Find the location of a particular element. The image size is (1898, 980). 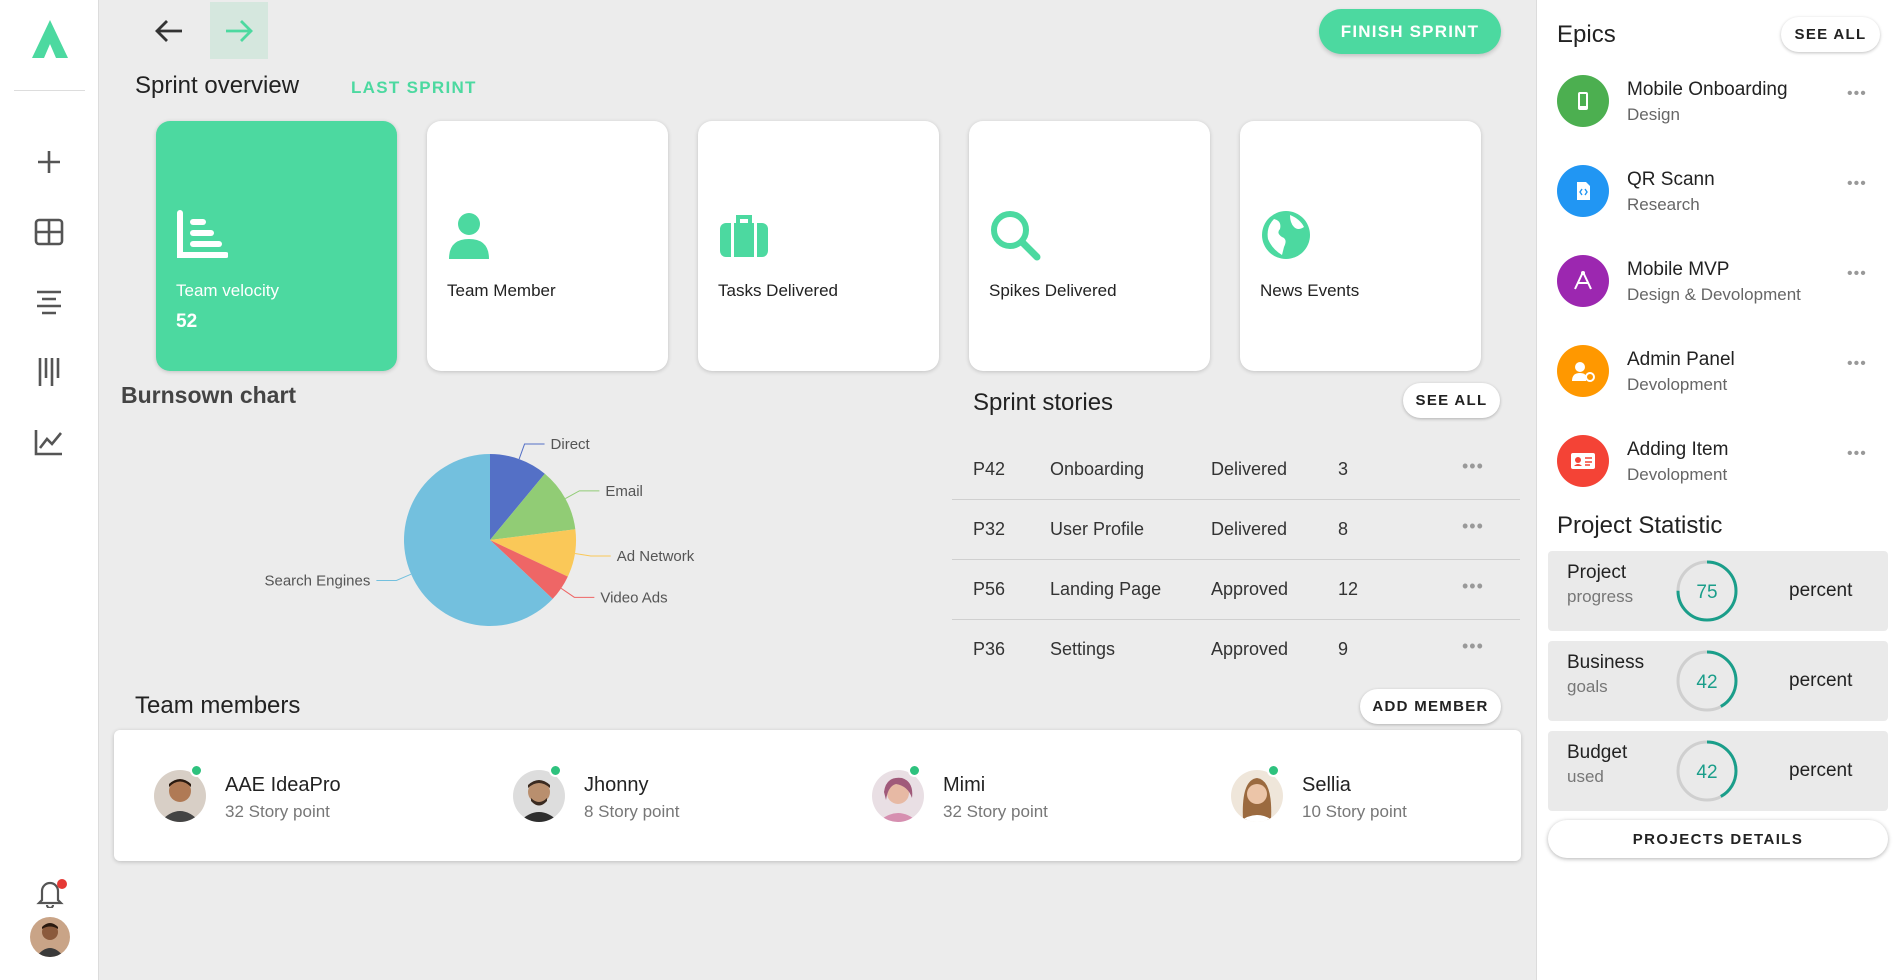

last-sprint-link: LAST SPRINT is located at coordinates (414, 88).